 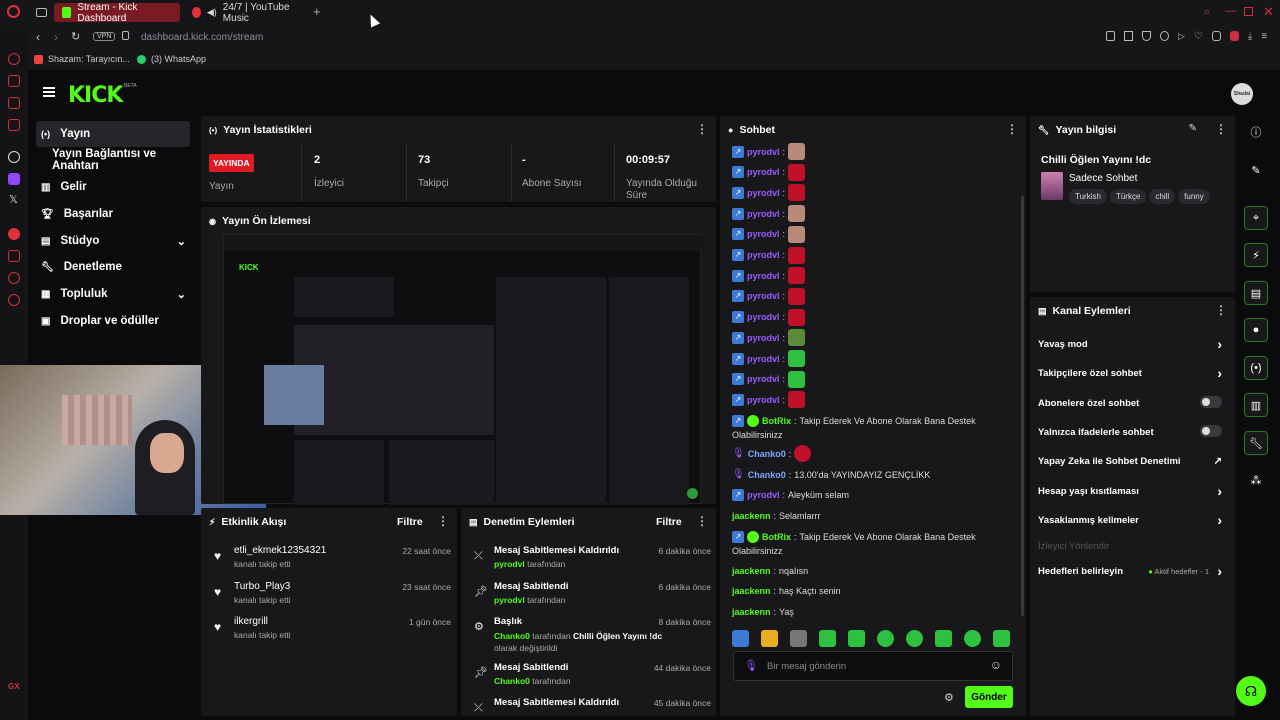 What do you see at coordinates (1022, 406) in the screenshot?
I see `chat-scrollbar` at bounding box center [1022, 406].